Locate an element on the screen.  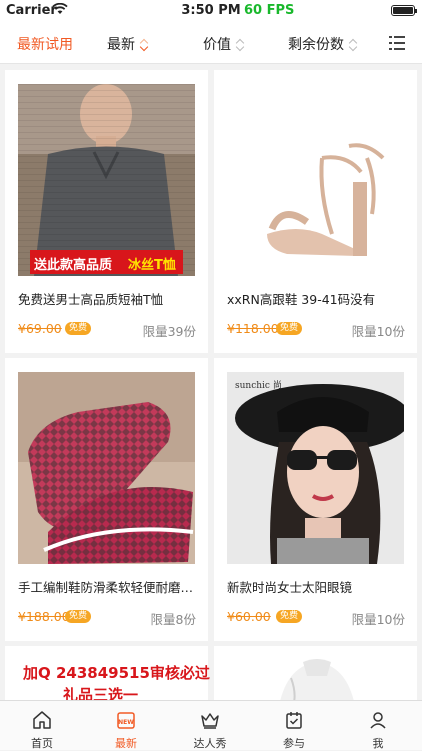
filter-label: 价值 is located at coordinates (217, 45).